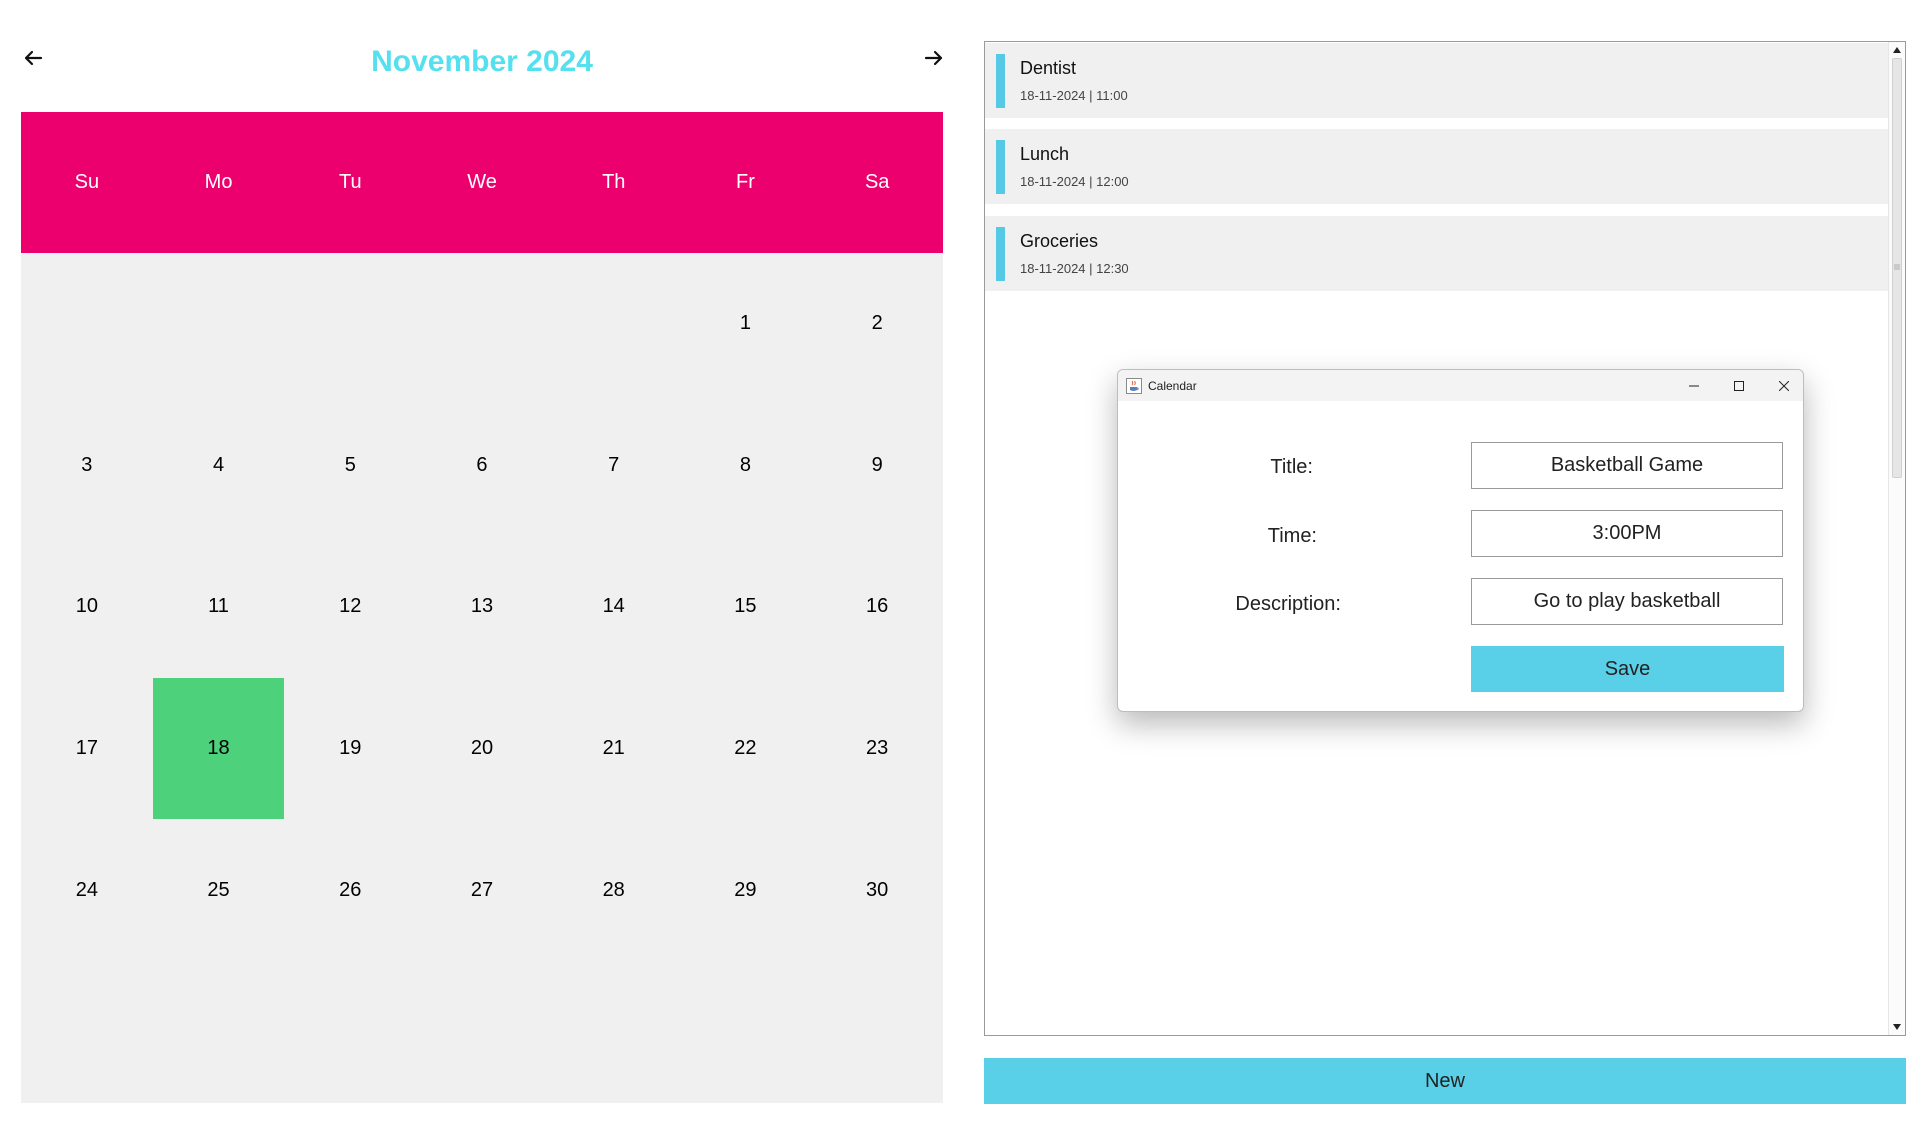 This screenshot has height=1127, width=1919. Describe the element at coordinates (482, 749) in the screenshot. I see `calendar-day: 20` at that location.